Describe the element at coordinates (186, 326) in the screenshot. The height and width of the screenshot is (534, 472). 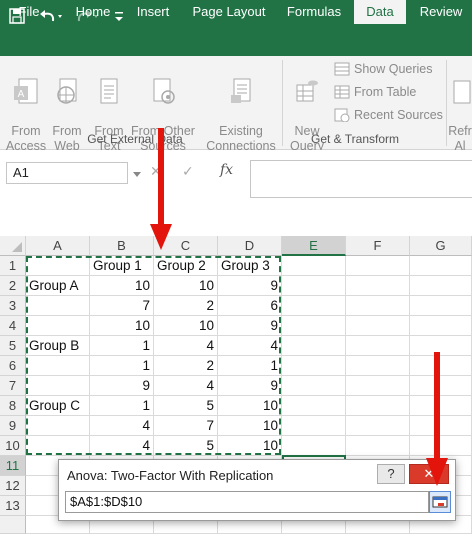
I see `cell-c4: 10` at that location.